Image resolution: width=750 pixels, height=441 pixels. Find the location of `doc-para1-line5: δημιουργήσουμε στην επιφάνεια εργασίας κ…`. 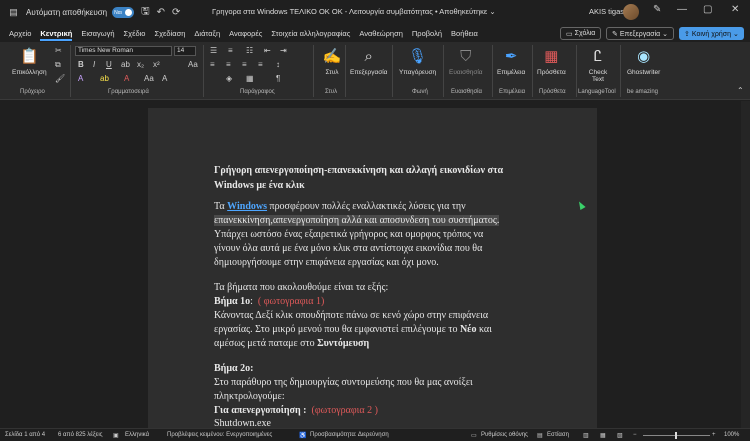

doc-para1-line5: δημιουργήσουμε στην επιφάνεια εργασίας κ… is located at coordinates (326, 262).